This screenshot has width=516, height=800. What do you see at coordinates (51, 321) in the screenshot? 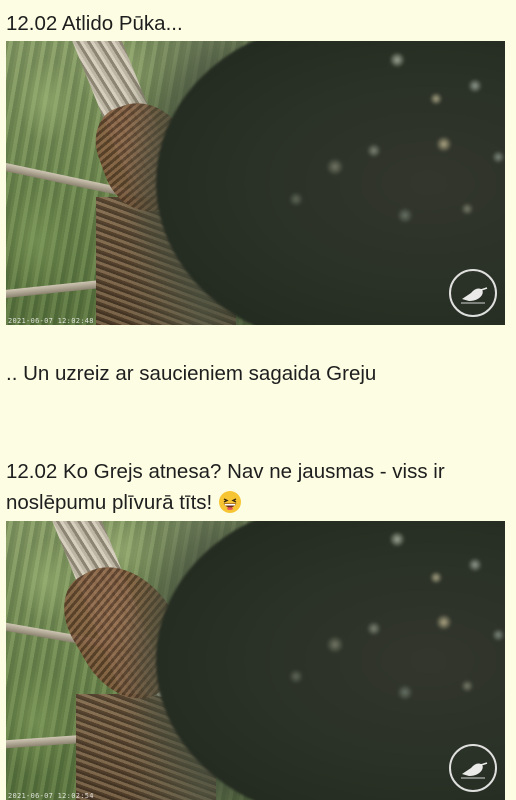
I see `timestamp-overlay: 2021-06-07 12:02:48` at bounding box center [51, 321].